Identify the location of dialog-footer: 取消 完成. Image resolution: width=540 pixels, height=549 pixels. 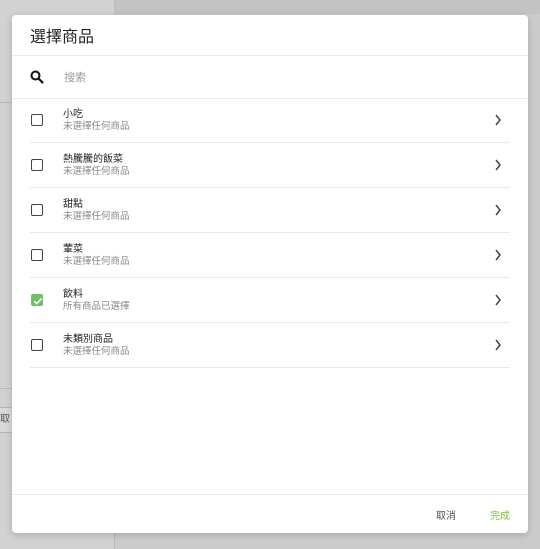
(270, 513).